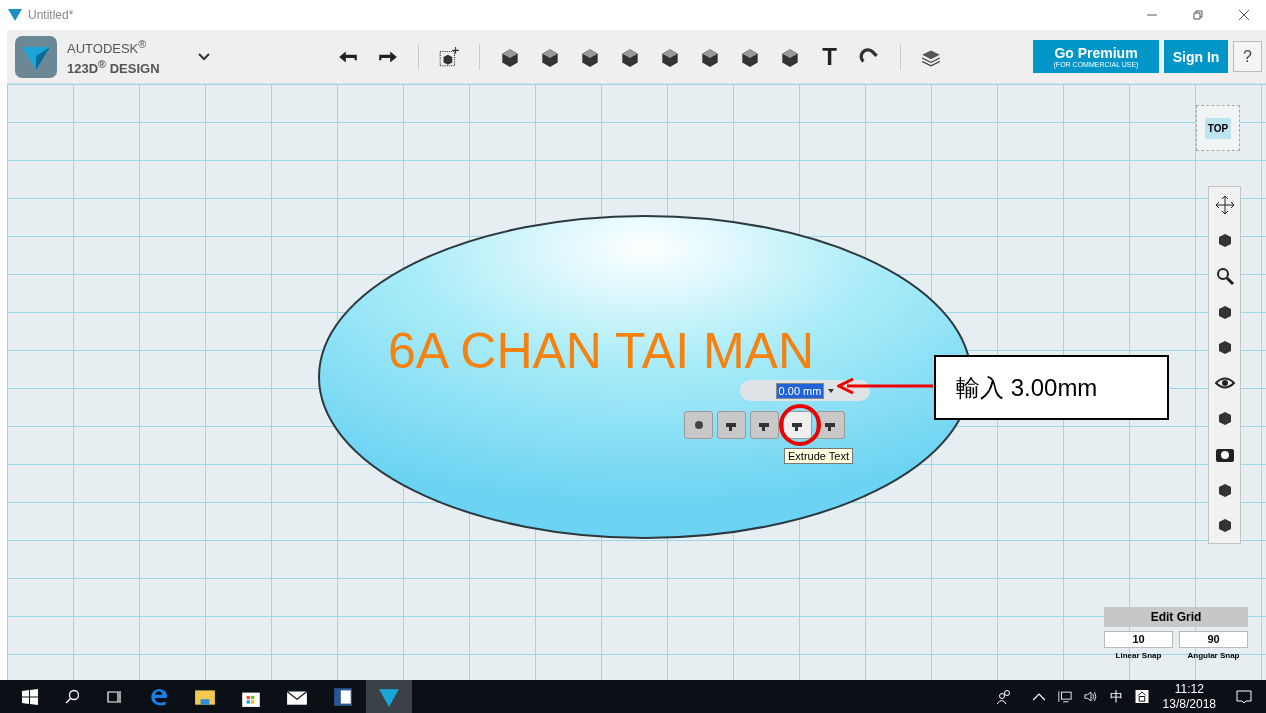 The height and width of the screenshot is (713, 1266). What do you see at coordinates (1138, 639) in the screenshot?
I see `linear-snap-field: 10` at bounding box center [1138, 639].